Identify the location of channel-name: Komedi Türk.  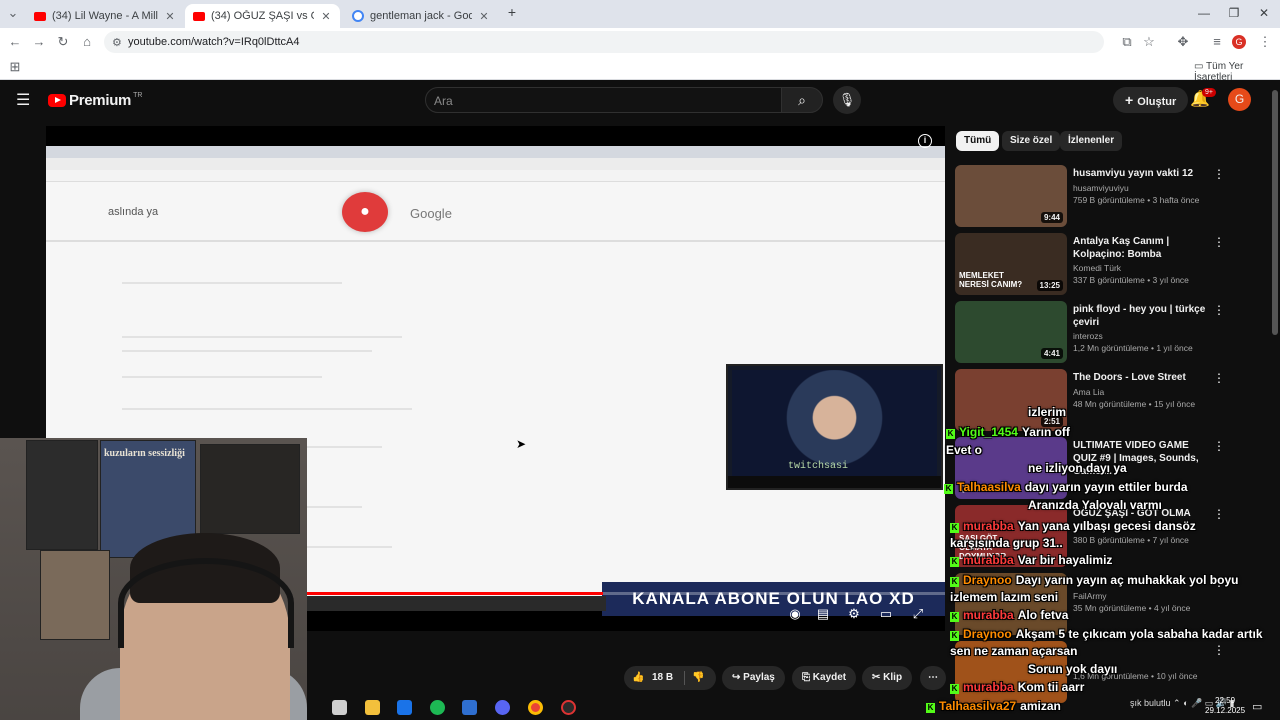
(1097, 268).